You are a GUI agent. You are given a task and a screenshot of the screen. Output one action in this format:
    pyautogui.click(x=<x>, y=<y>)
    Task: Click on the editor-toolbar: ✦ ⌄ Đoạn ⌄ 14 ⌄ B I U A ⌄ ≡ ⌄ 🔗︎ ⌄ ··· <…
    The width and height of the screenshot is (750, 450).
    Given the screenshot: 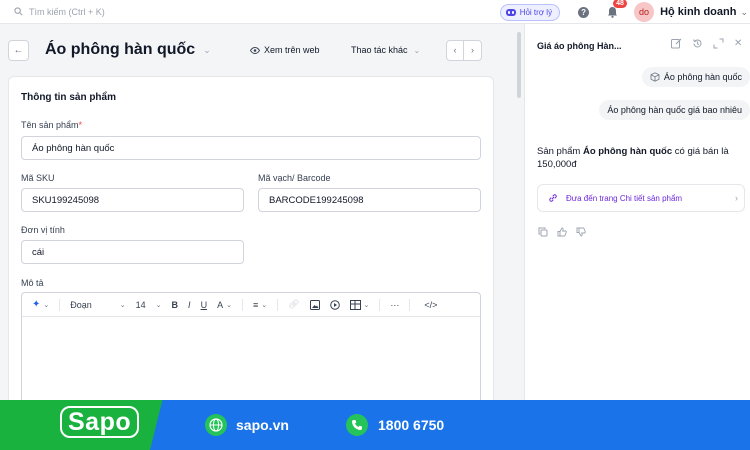 What is the action you would take?
    pyautogui.click(x=251, y=305)
    